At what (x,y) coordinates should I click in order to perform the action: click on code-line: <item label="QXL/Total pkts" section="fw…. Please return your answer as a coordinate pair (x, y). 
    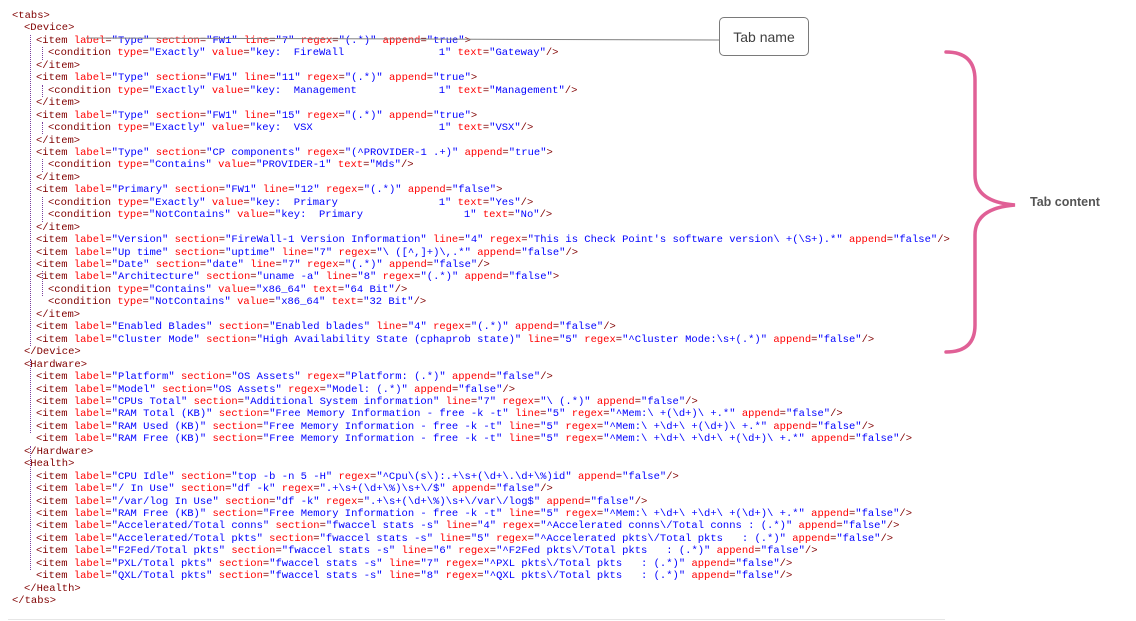
    Looking at the image, I should click on (414, 576).